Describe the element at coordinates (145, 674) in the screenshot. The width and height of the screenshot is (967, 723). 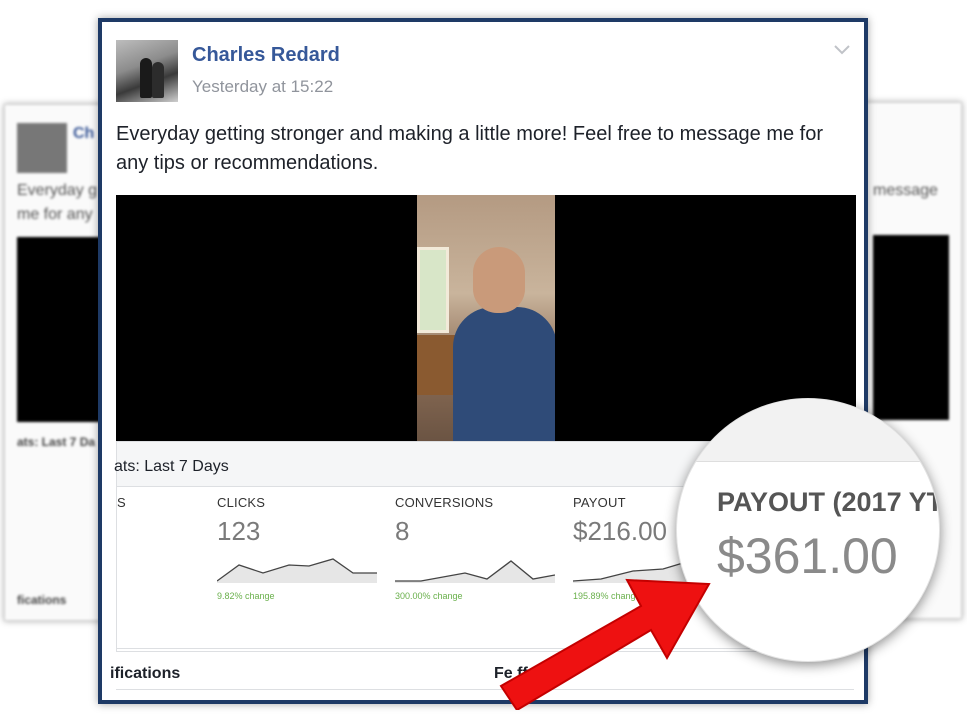
I see `notifications-heading: ifications` at that location.